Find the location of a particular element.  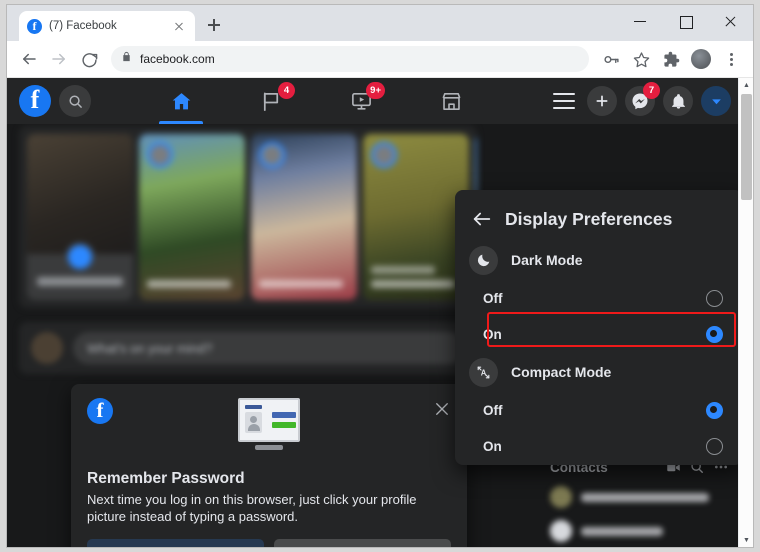

browser-toolbar: facebook.com is located at coordinates (380, 59).